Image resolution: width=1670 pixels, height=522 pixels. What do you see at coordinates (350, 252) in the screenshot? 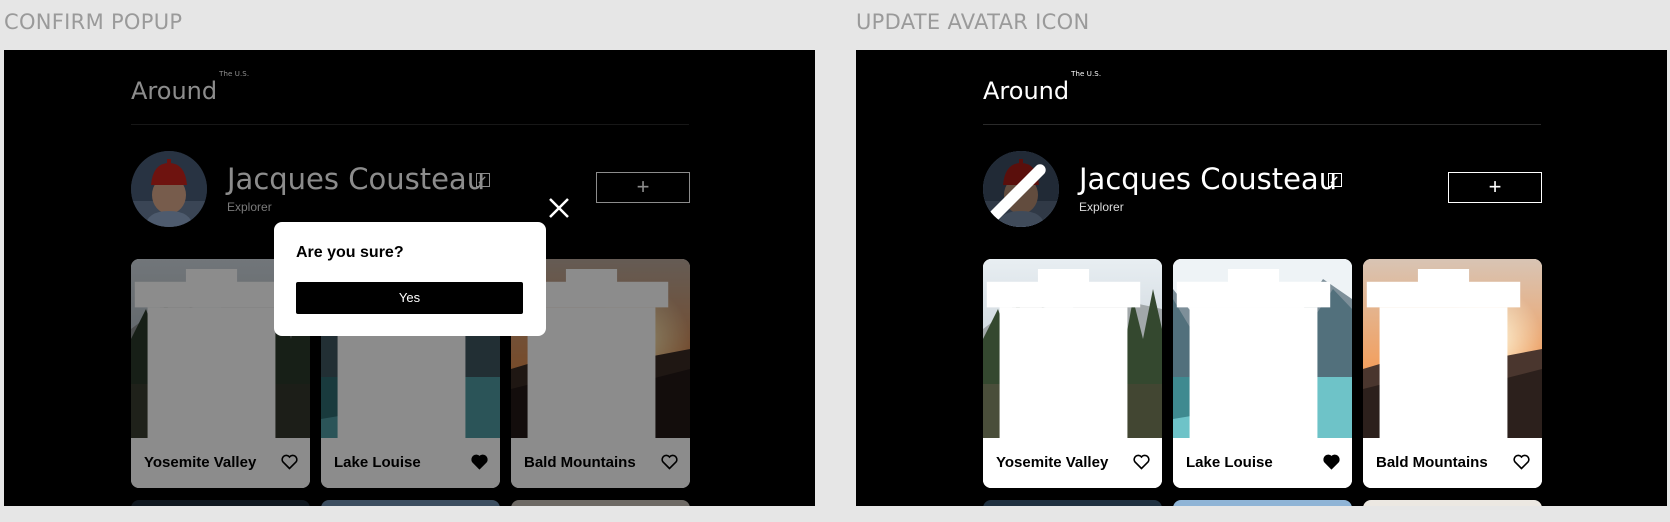
I see `popup-title: Are you sure?` at bounding box center [350, 252].